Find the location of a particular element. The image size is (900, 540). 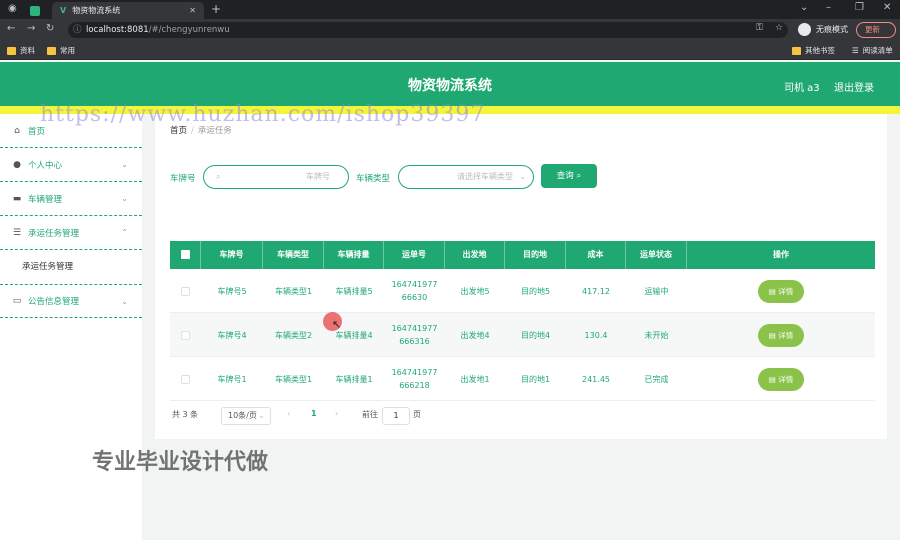

page-size-select: 10条/页 ⌄ is located at coordinates (246, 416).